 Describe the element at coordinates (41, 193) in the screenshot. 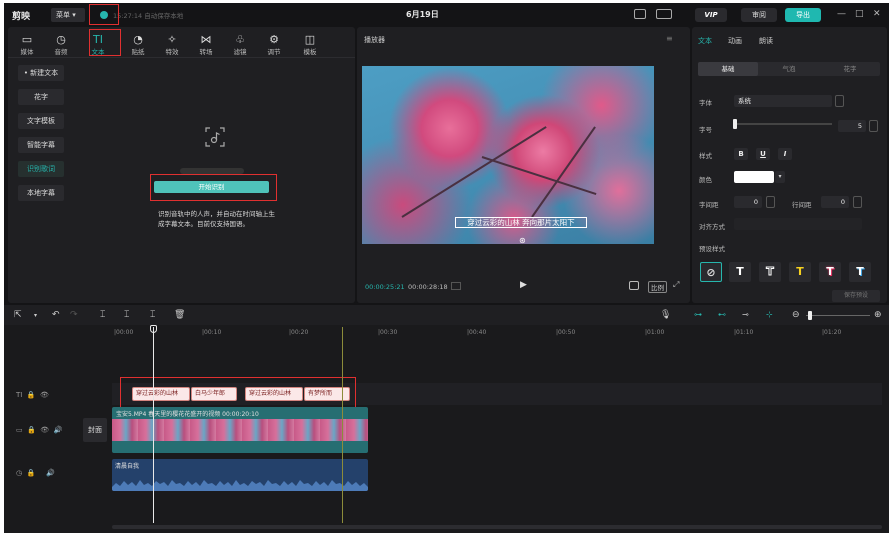

I see `sidebar-item-local-caption: 本地字幕` at that location.